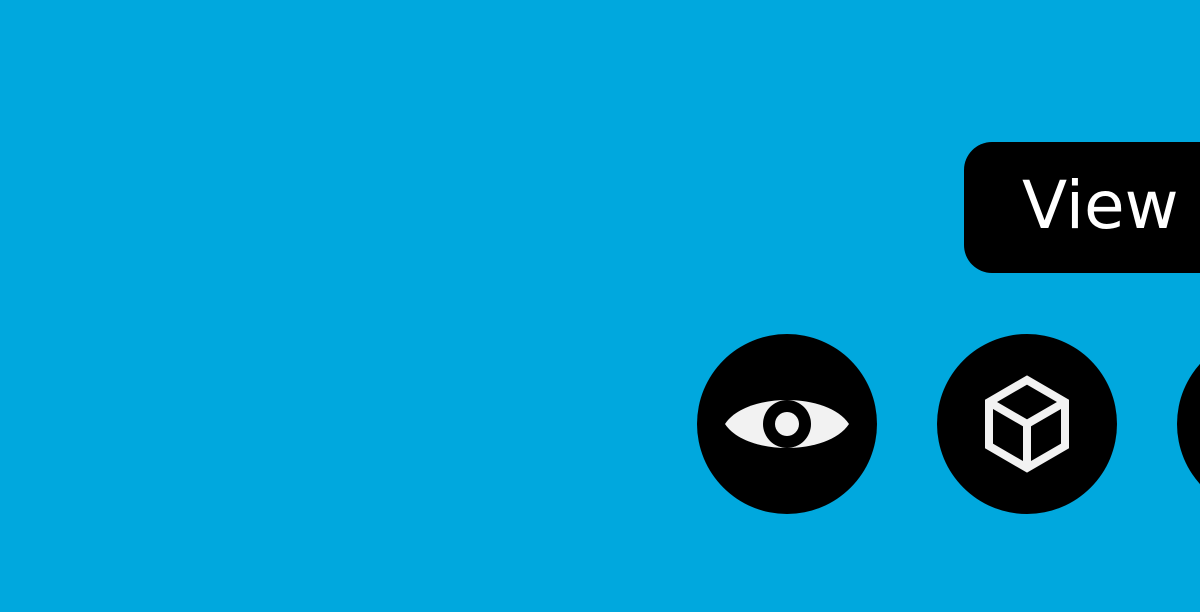 The image size is (1200, 612). I want to click on cube-icon, so click(1027, 424).